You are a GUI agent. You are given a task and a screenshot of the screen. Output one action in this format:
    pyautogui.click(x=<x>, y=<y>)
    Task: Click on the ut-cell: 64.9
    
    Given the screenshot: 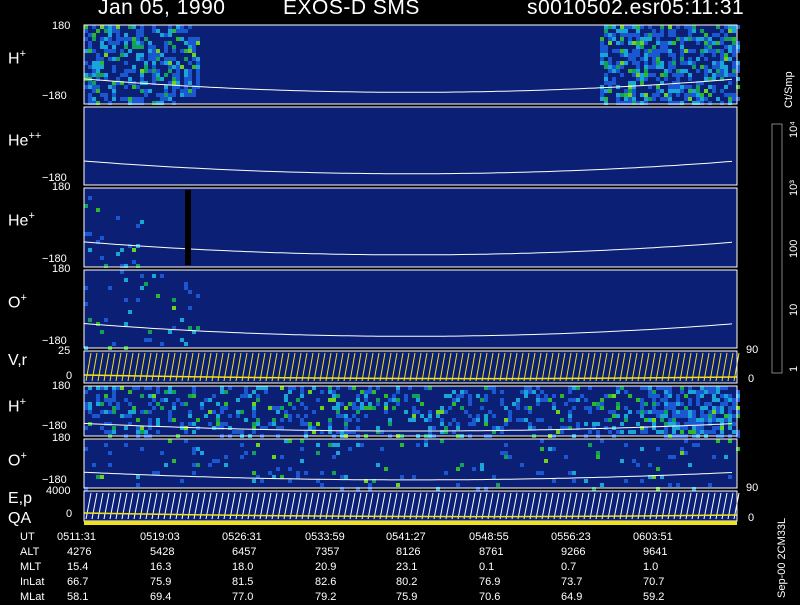 What is the action you would take?
    pyautogui.click(x=572, y=597)
    